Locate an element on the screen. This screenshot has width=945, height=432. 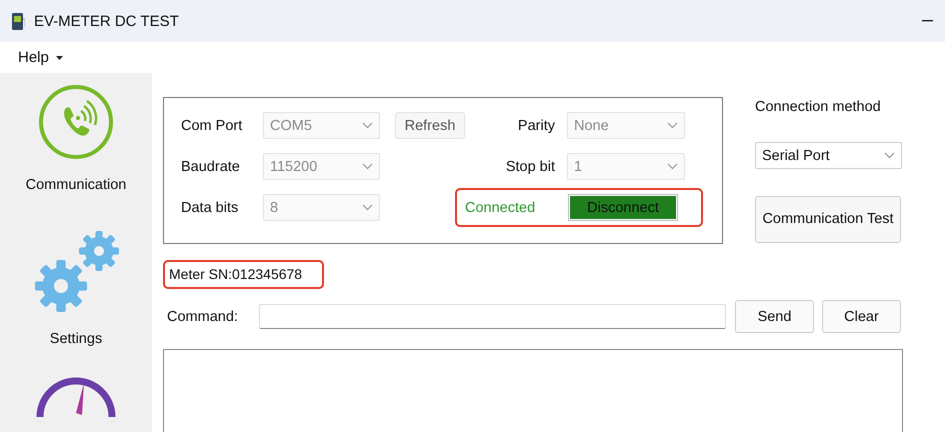
sidebar-item: Settings is located at coordinates (76, 339).